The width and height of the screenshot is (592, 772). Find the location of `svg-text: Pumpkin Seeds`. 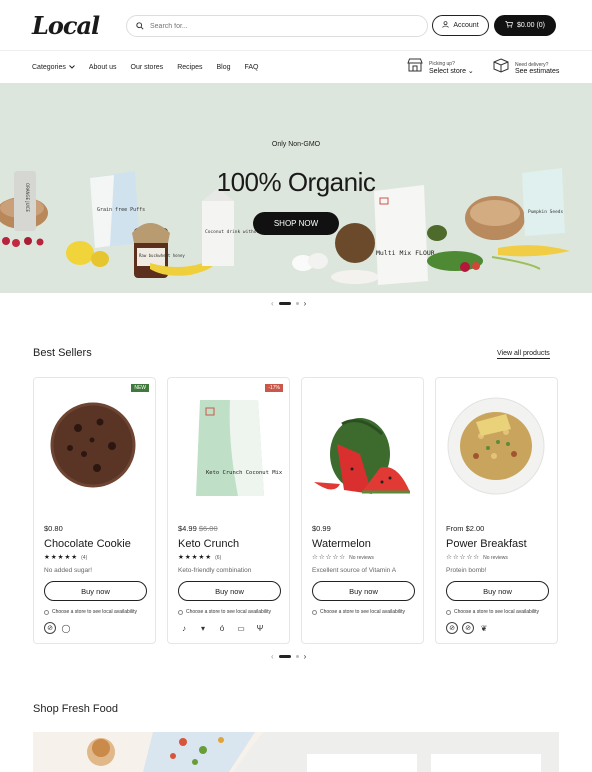

svg-text: Pumpkin Seeds is located at coordinates (546, 212).